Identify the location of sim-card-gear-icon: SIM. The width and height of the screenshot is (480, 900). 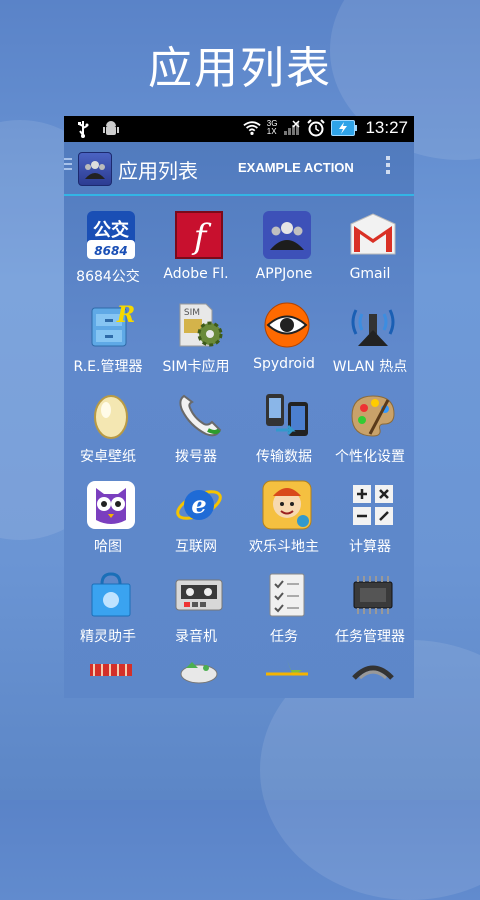
(199, 325).